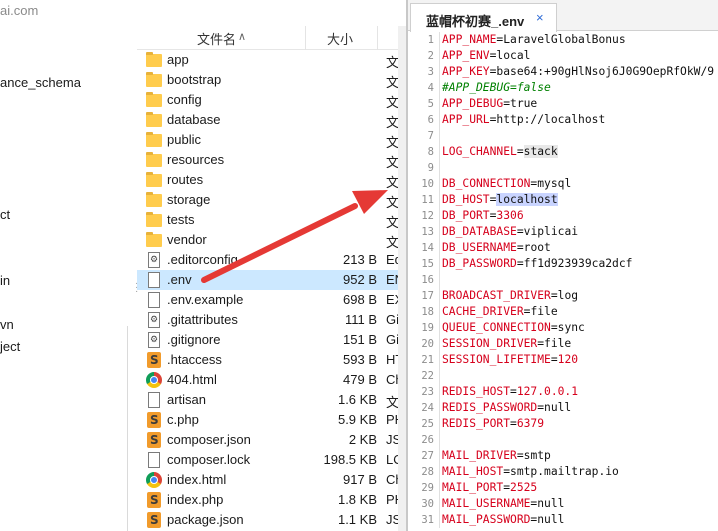  I want to click on line-number: 13, so click(427, 232).